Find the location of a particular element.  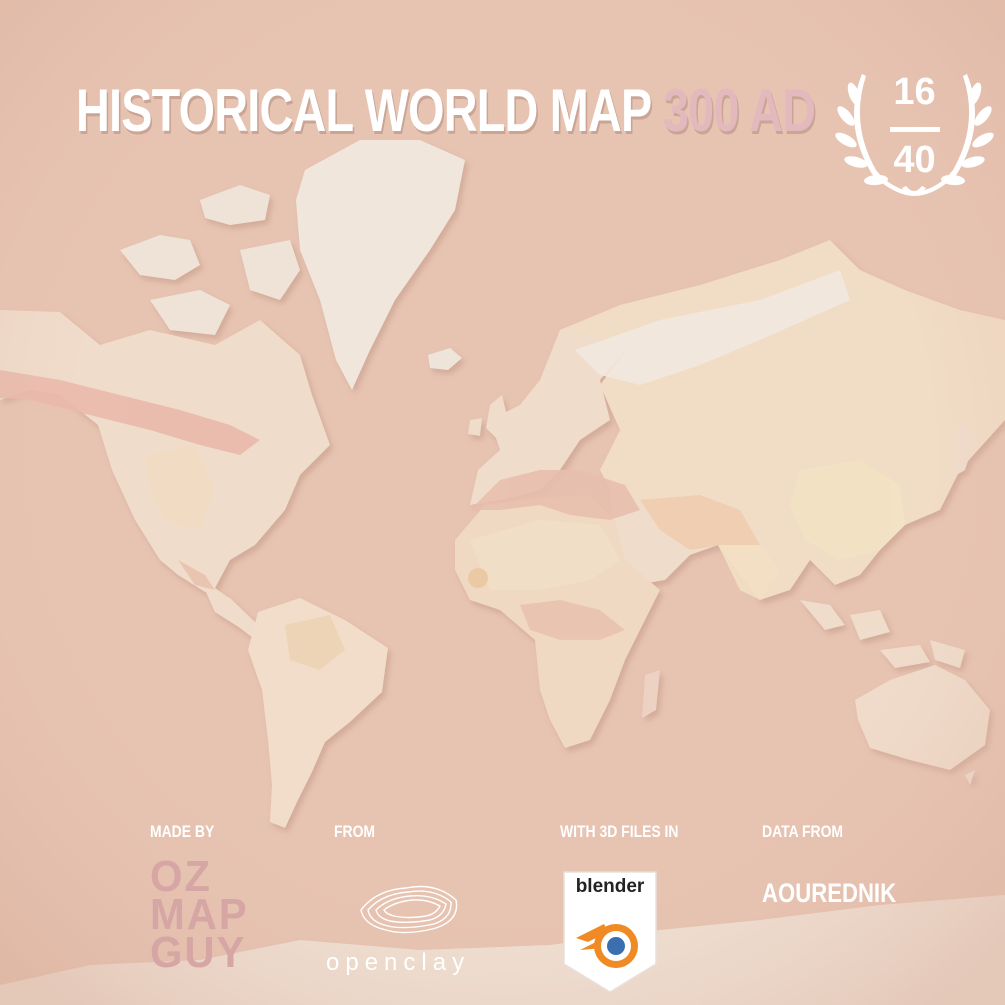

page-title: HISTORICAL WORLD MAP 300 AD is located at coordinates (446, 111).